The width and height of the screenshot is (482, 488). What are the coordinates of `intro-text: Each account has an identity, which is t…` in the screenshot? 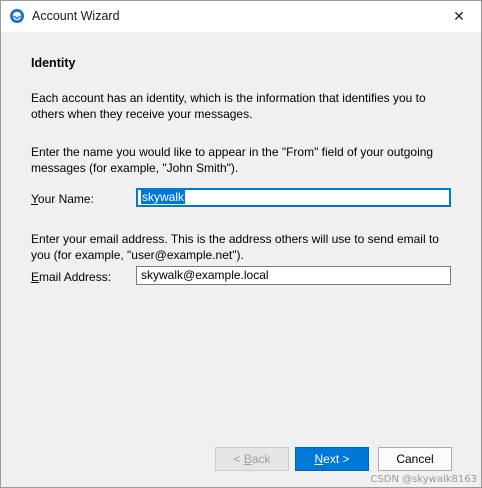 It's located at (228, 106).